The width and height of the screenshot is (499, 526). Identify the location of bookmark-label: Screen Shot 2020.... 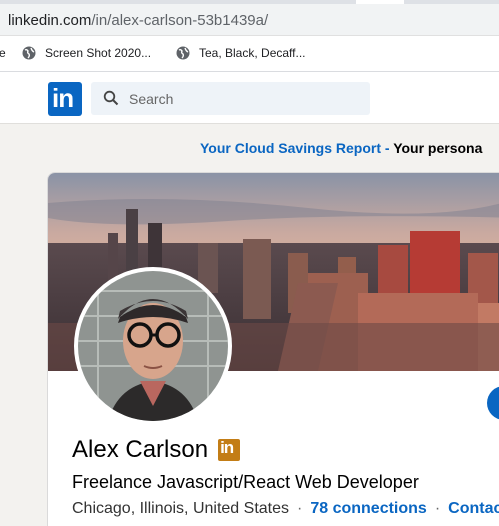
(98, 53).